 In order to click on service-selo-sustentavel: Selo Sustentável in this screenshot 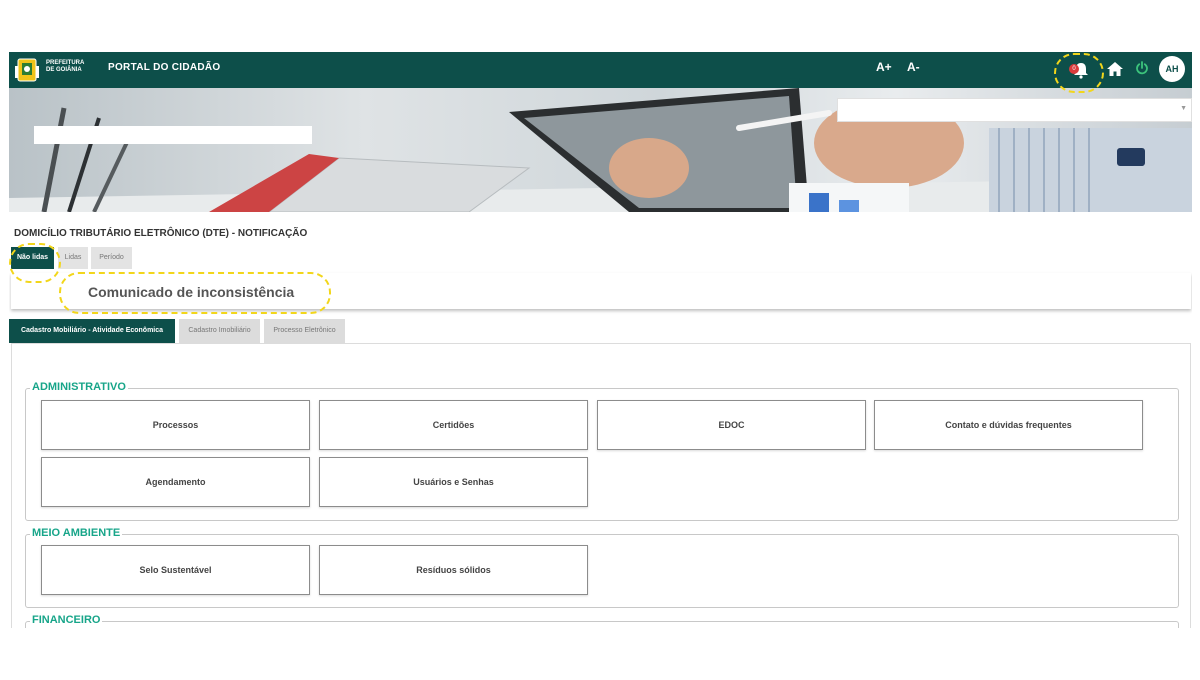, I will do `click(175, 570)`.